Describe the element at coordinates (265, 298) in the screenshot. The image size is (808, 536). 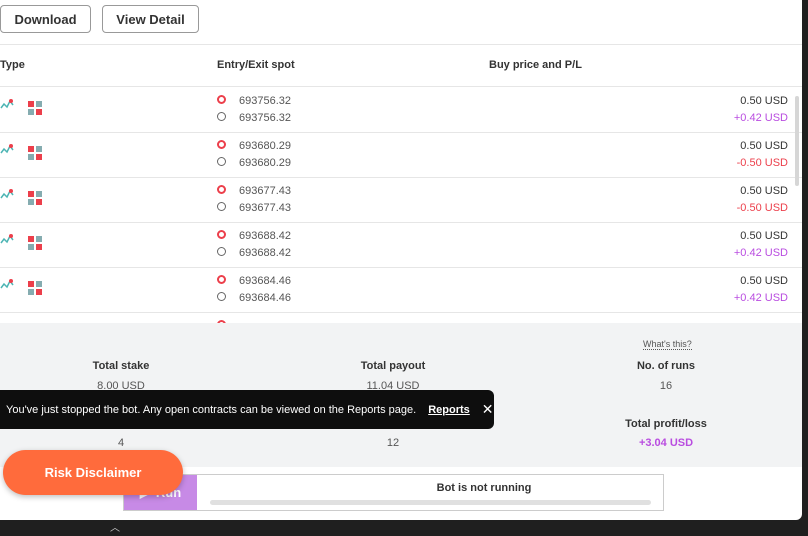
I see `exit-spot: 693684.46` at that location.